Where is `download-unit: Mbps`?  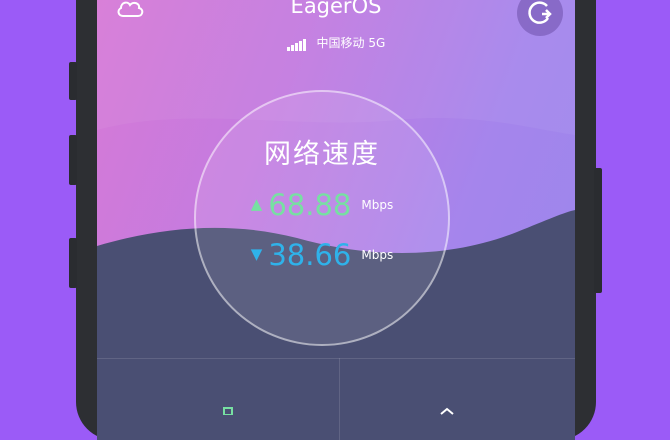 download-unit: Mbps is located at coordinates (377, 255).